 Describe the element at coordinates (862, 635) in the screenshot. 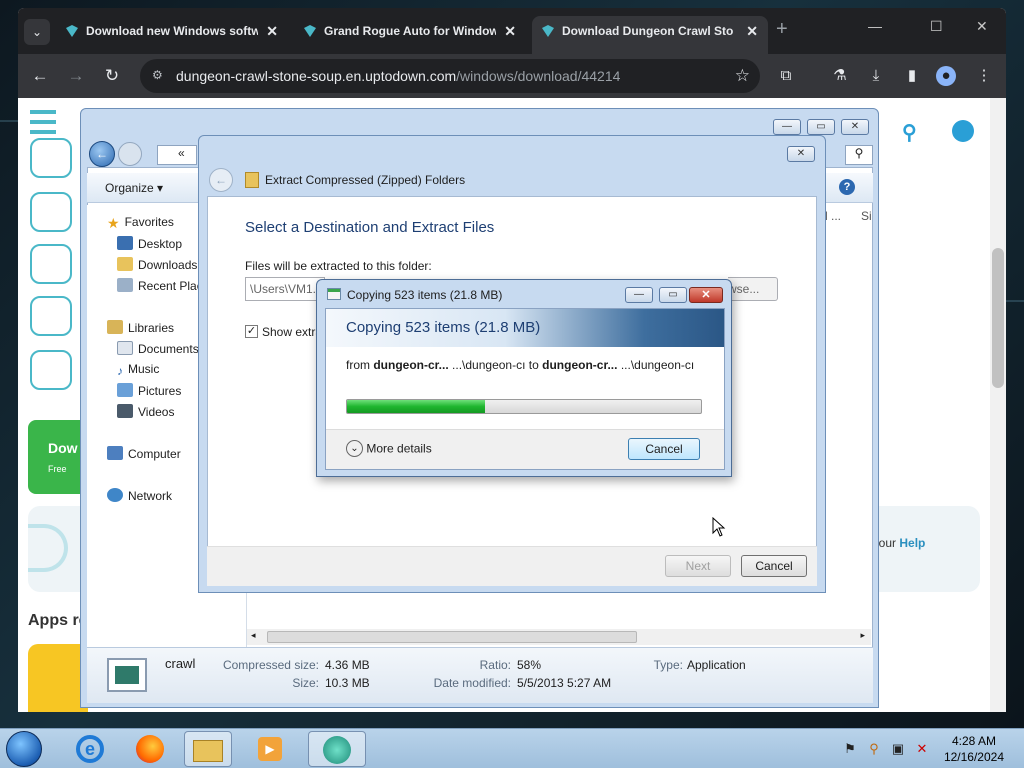

I see `scroll-right-icon: ▸` at that location.